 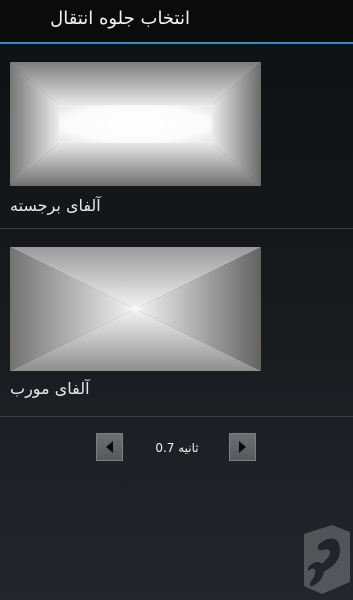 I want to click on diagonal-alpha-preview-svg, so click(x=135, y=309).